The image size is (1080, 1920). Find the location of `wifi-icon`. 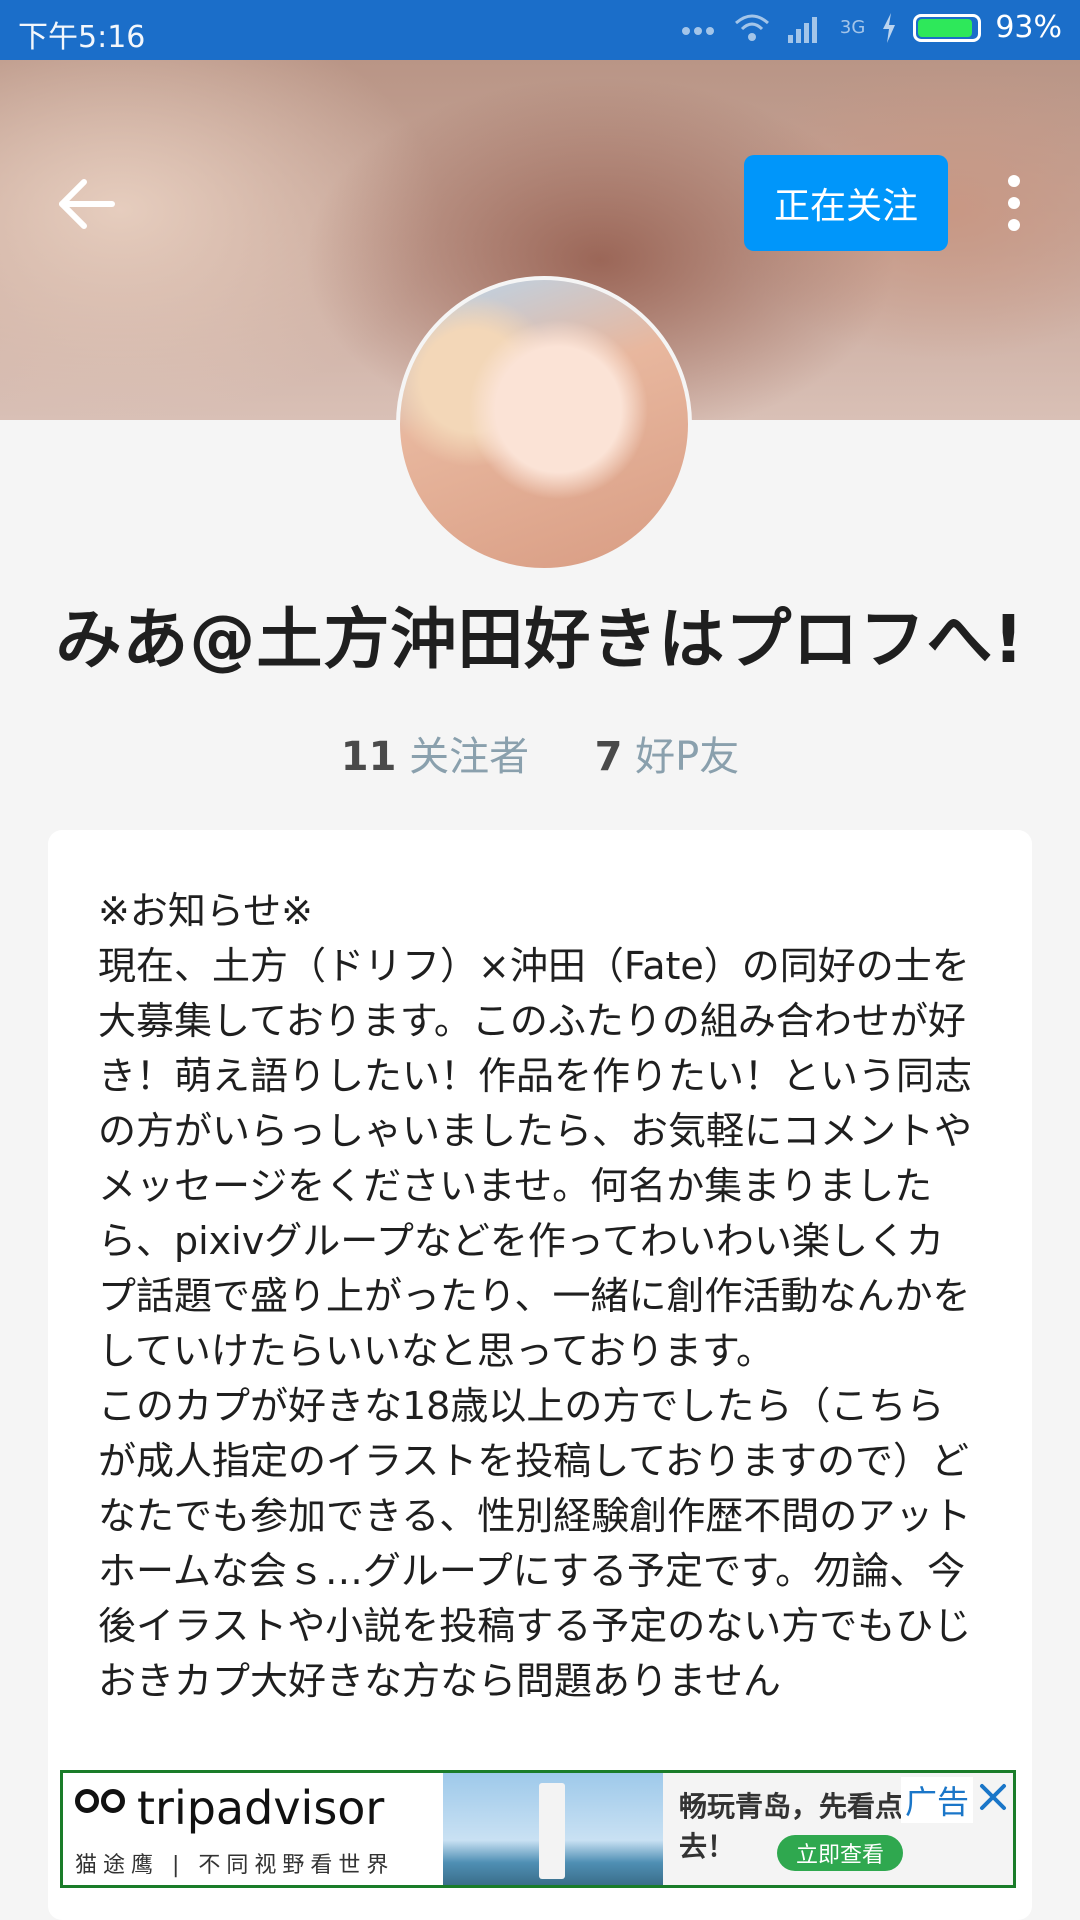

wifi-icon is located at coordinates (751, 27).